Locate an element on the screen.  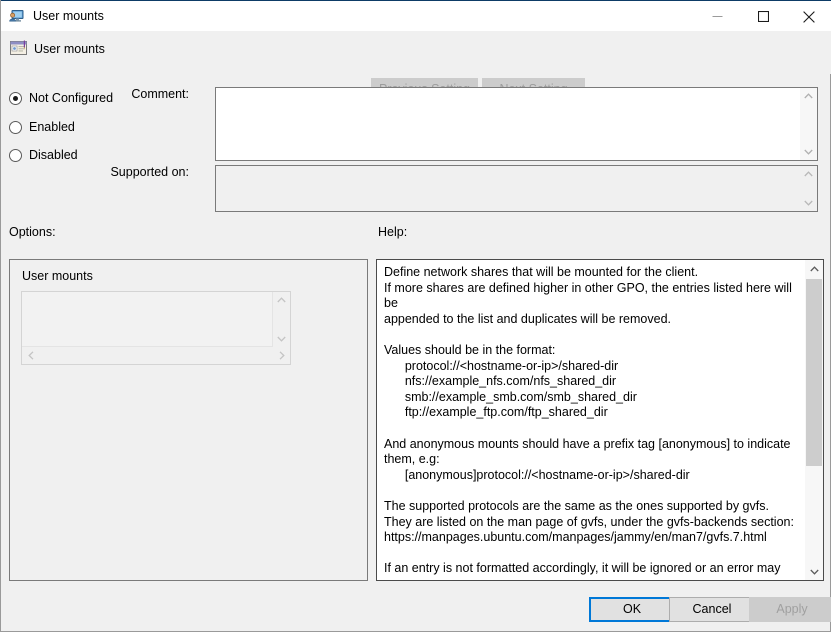
window-controls is located at coordinates (762, 16).